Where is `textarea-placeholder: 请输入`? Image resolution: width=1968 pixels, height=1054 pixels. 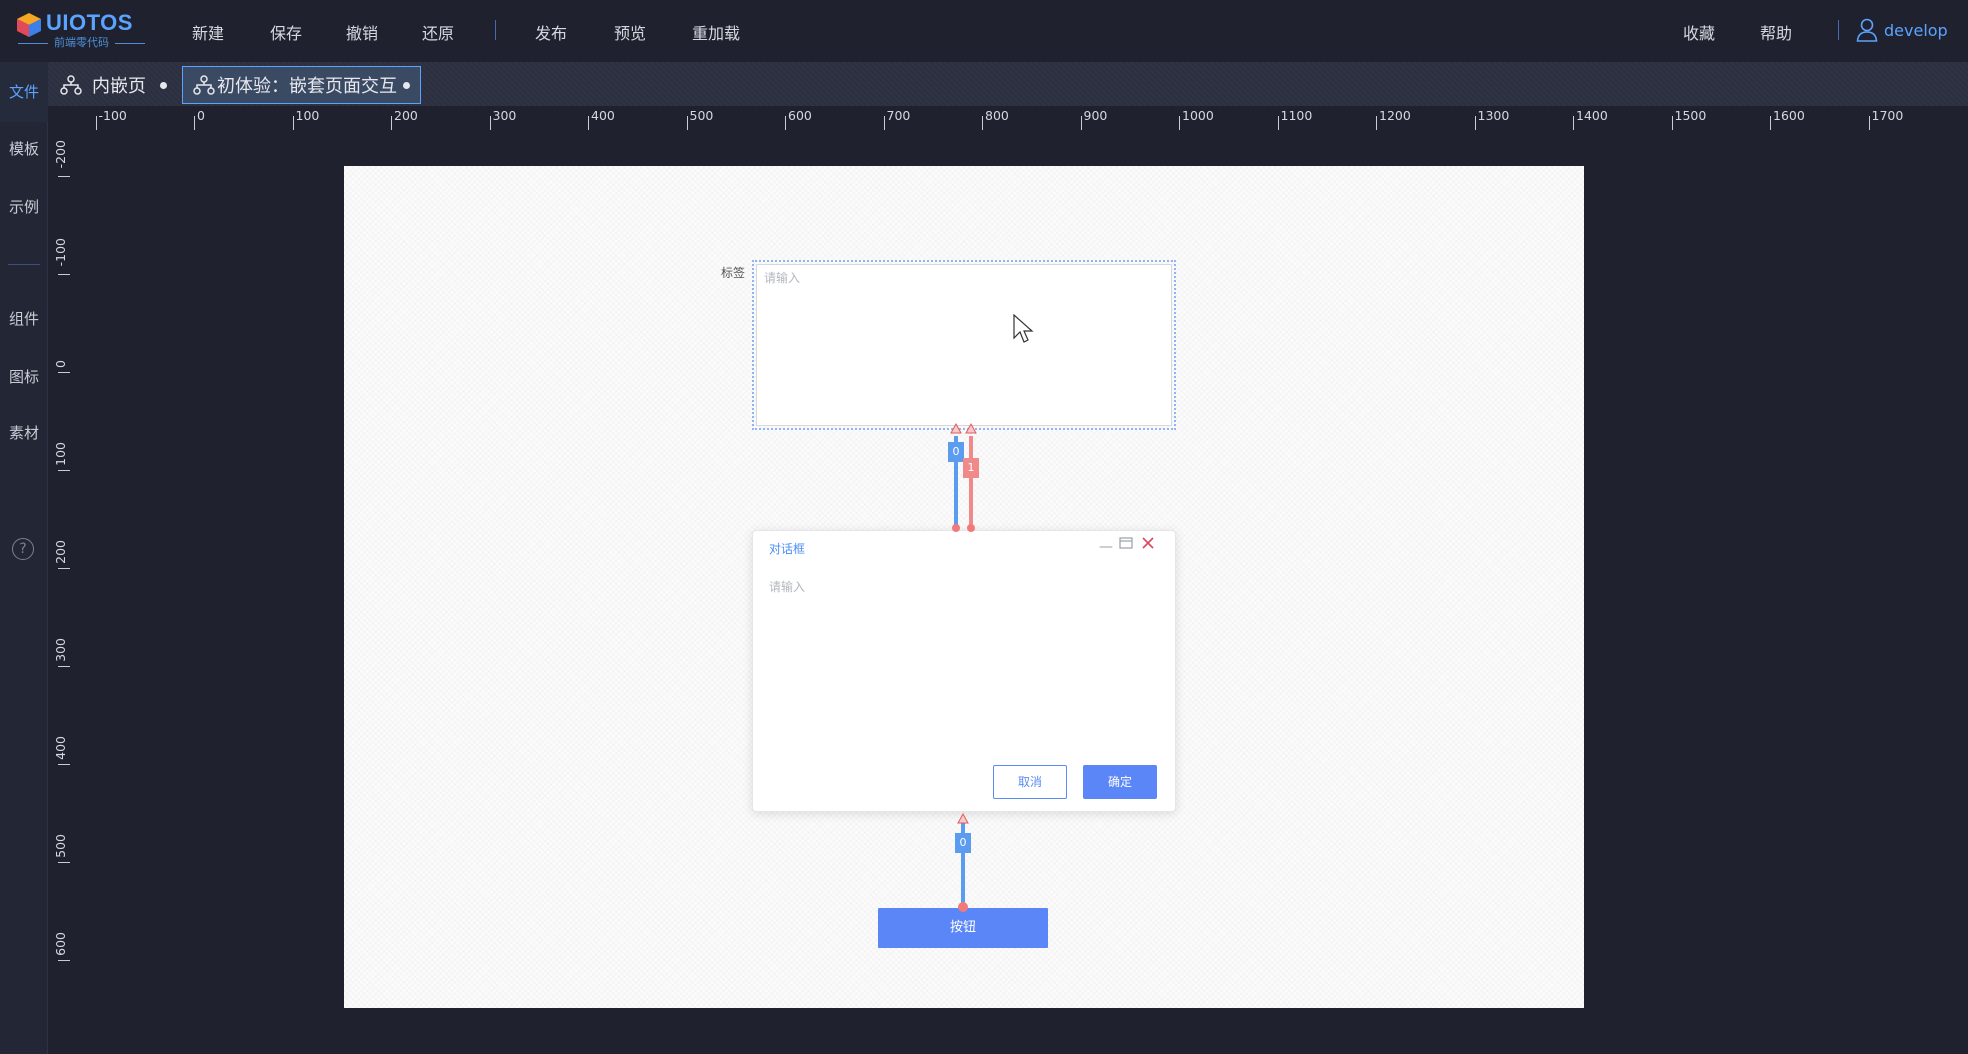
textarea-placeholder: 请输入 is located at coordinates (782, 278).